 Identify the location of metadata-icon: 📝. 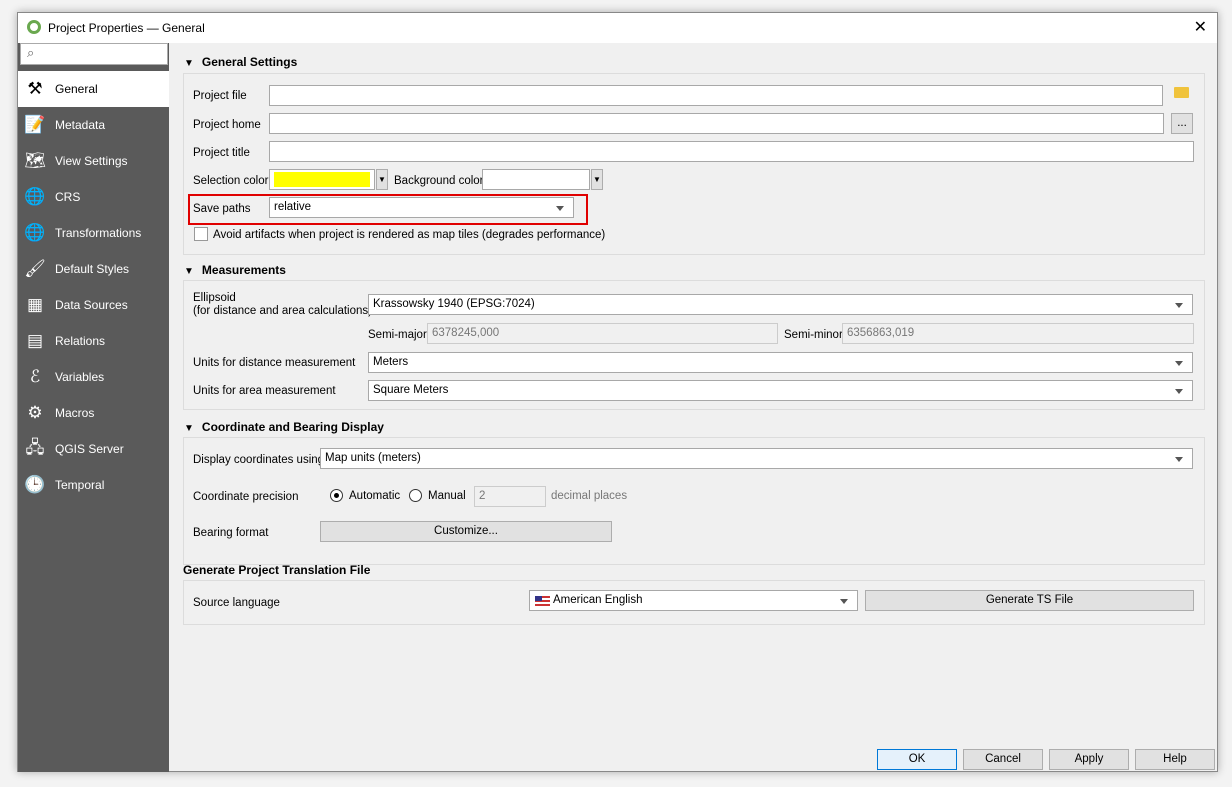
(35, 124).